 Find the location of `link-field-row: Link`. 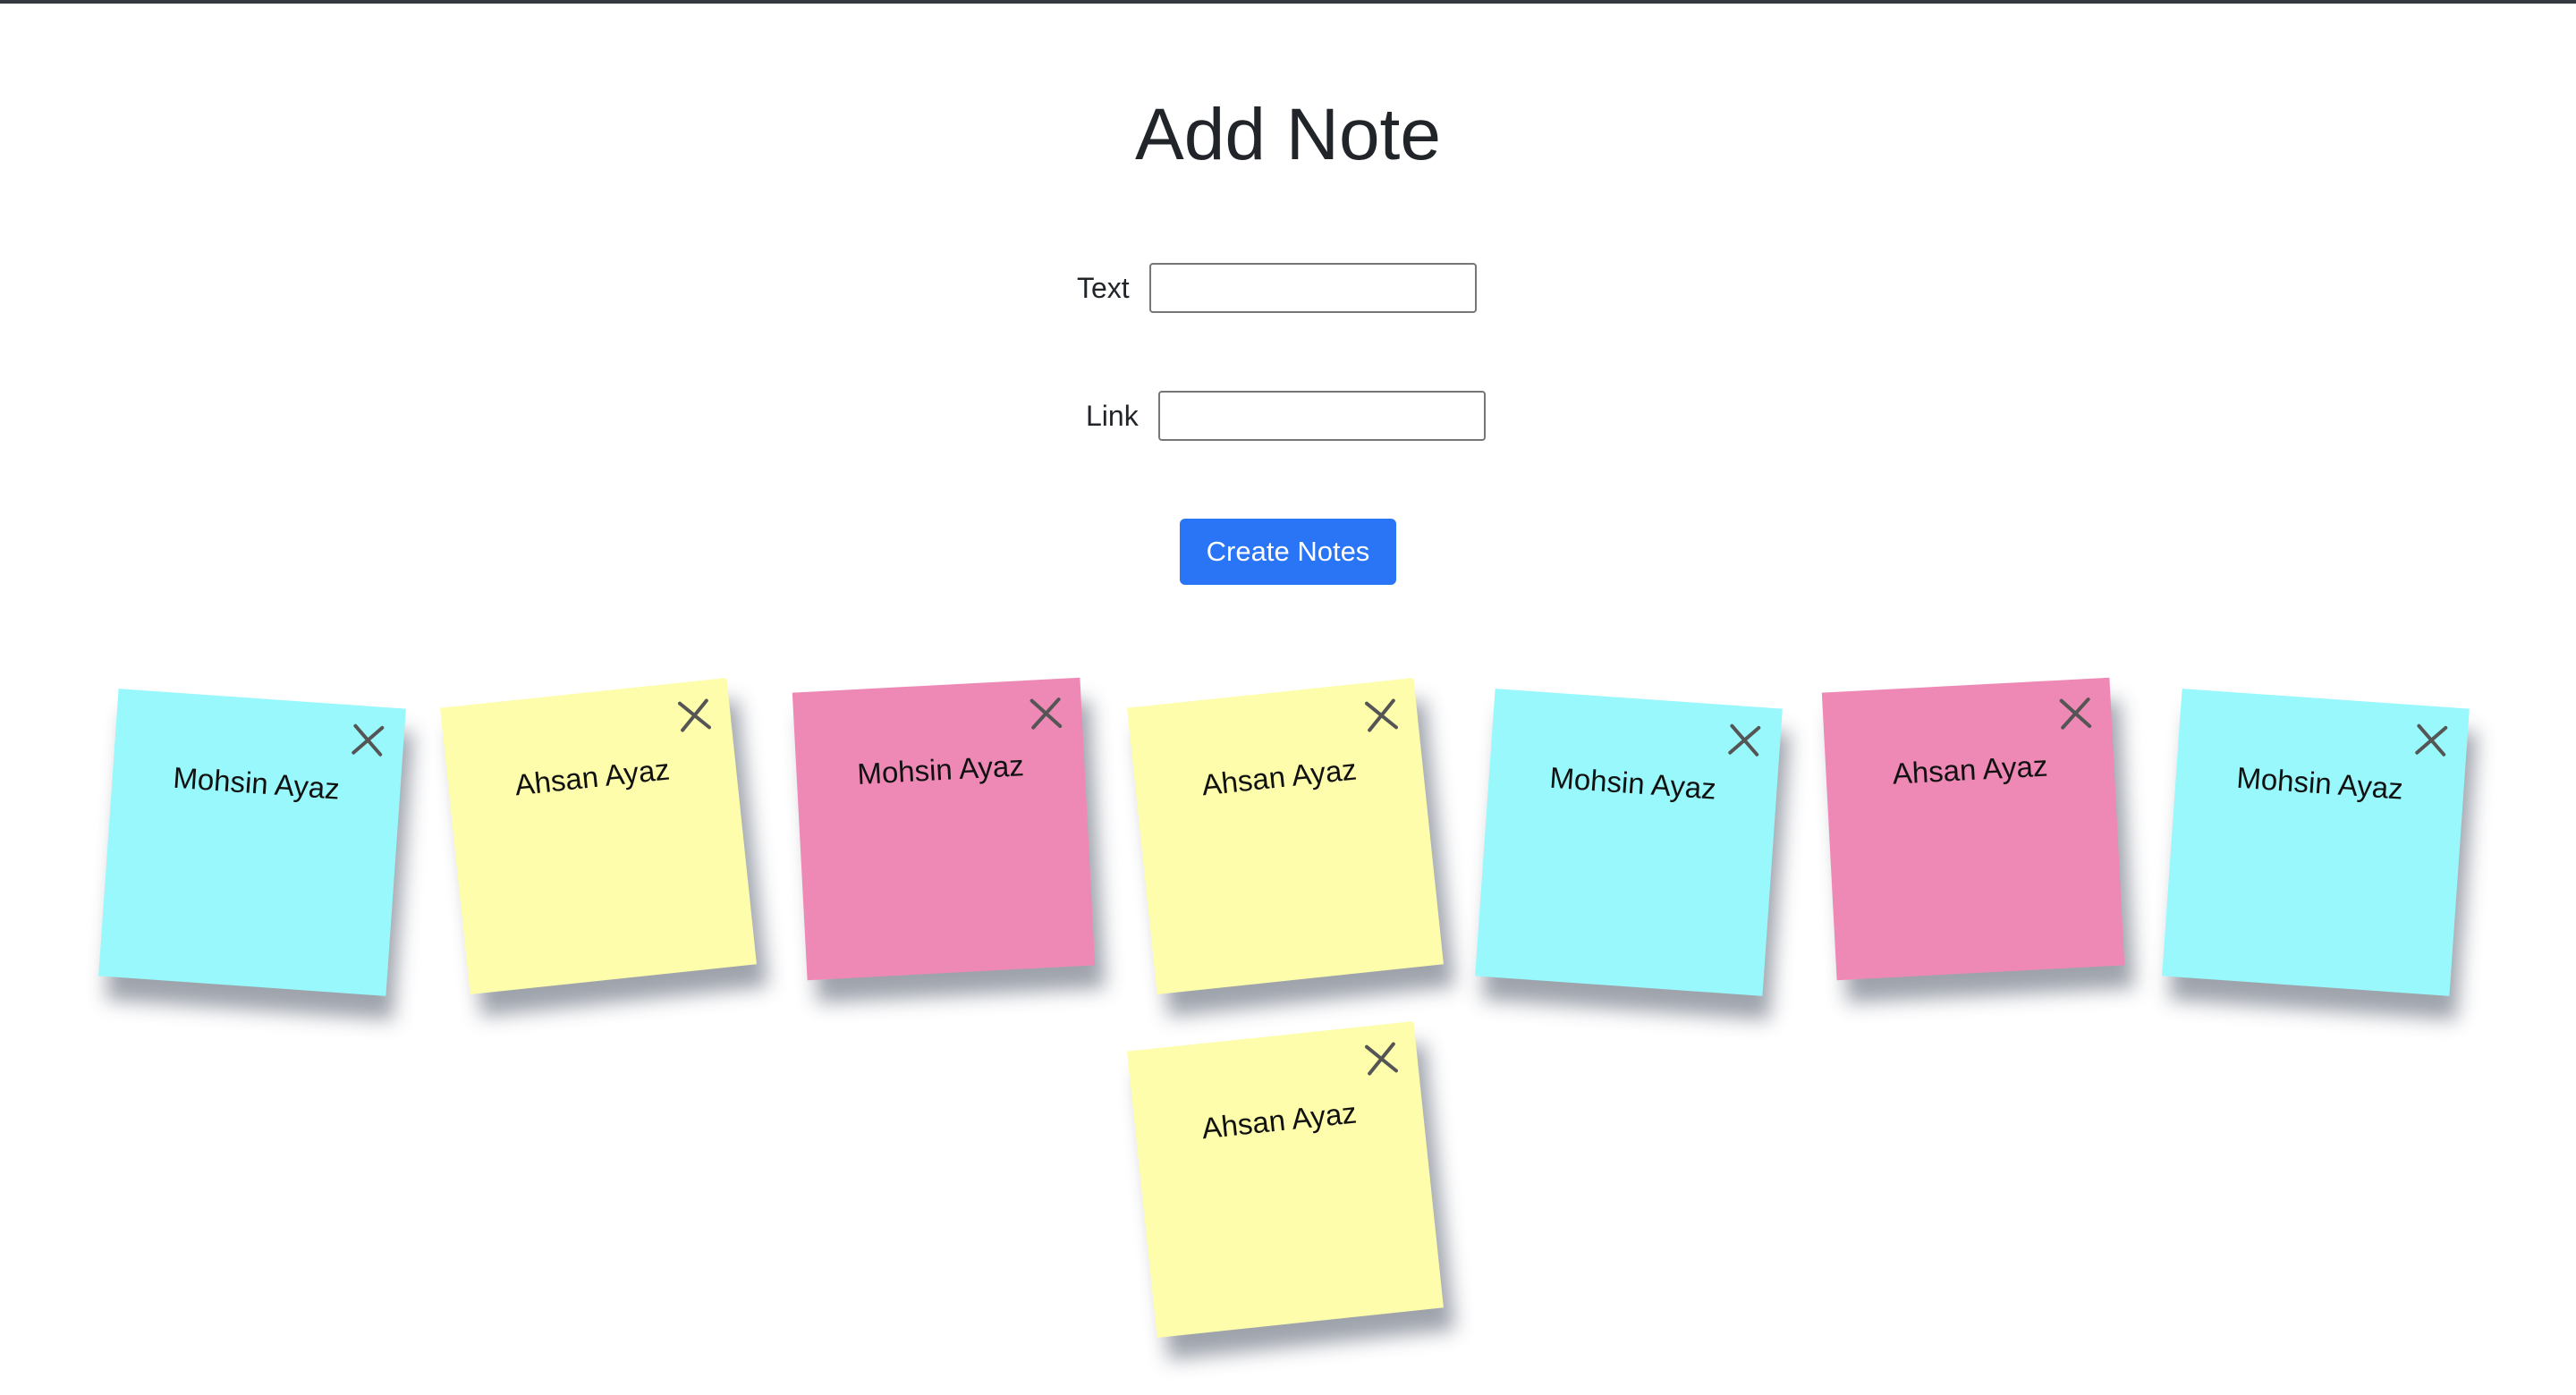

link-field-row: Link is located at coordinates (1286, 416).